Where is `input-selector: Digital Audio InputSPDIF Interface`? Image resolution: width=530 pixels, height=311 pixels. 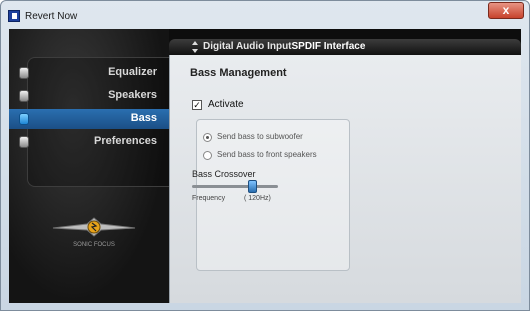
input-selector: Digital Audio InputSPDIF Interface is located at coordinates (345, 47).